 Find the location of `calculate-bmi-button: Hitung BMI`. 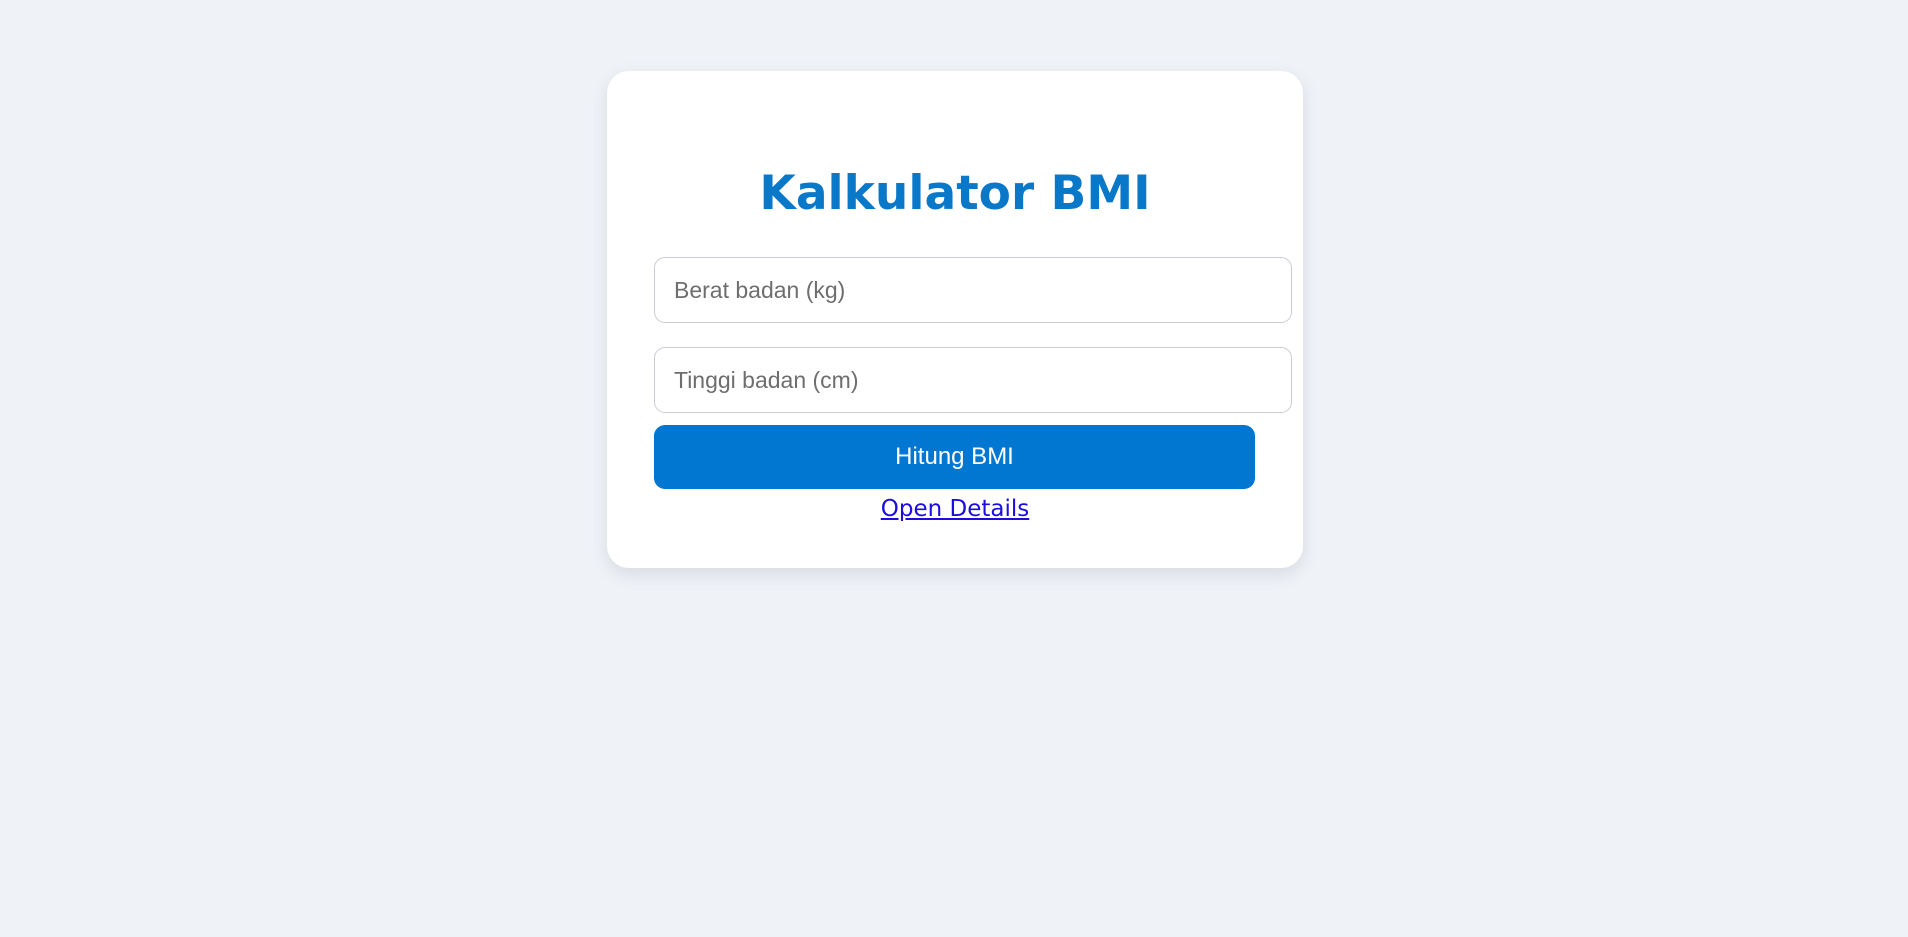

calculate-bmi-button: Hitung BMI is located at coordinates (954, 457).